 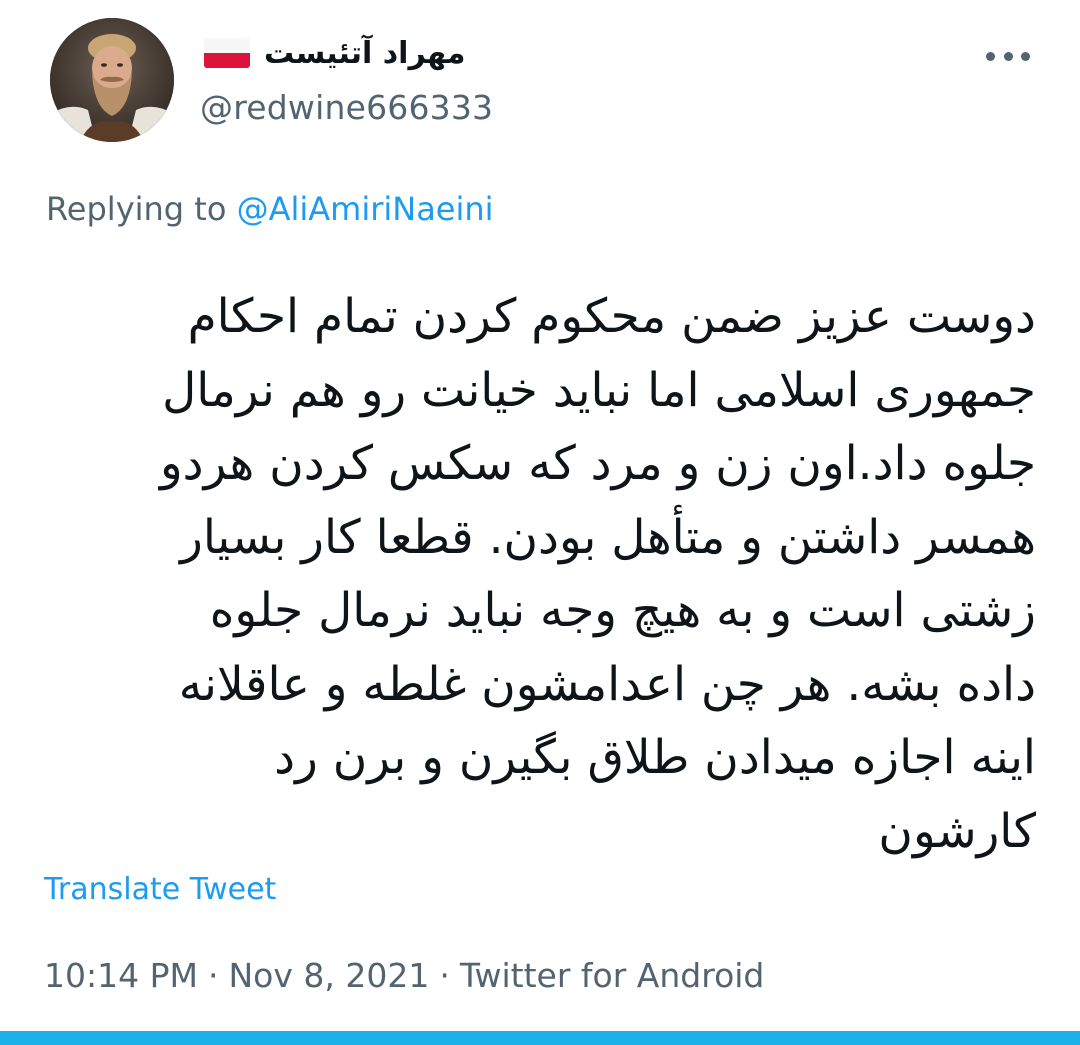 I want to click on tweet-text-line: همسر داشتن و متأهل بودن. قطعا کار بسیار, so click(x=608, y=537).